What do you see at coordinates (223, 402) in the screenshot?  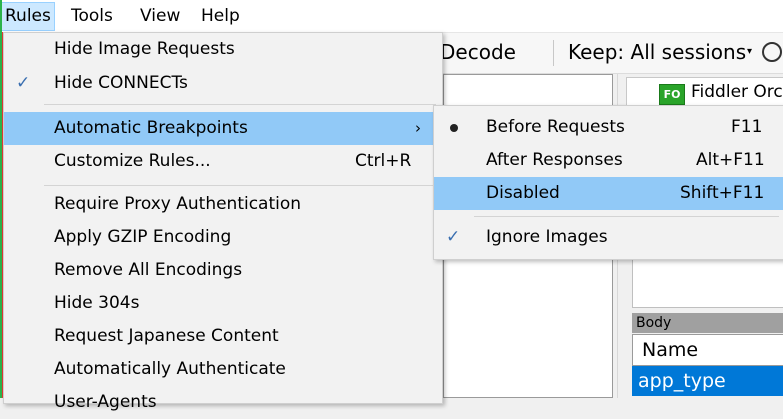 I see `menu-item-user-agents: User-Agents` at bounding box center [223, 402].